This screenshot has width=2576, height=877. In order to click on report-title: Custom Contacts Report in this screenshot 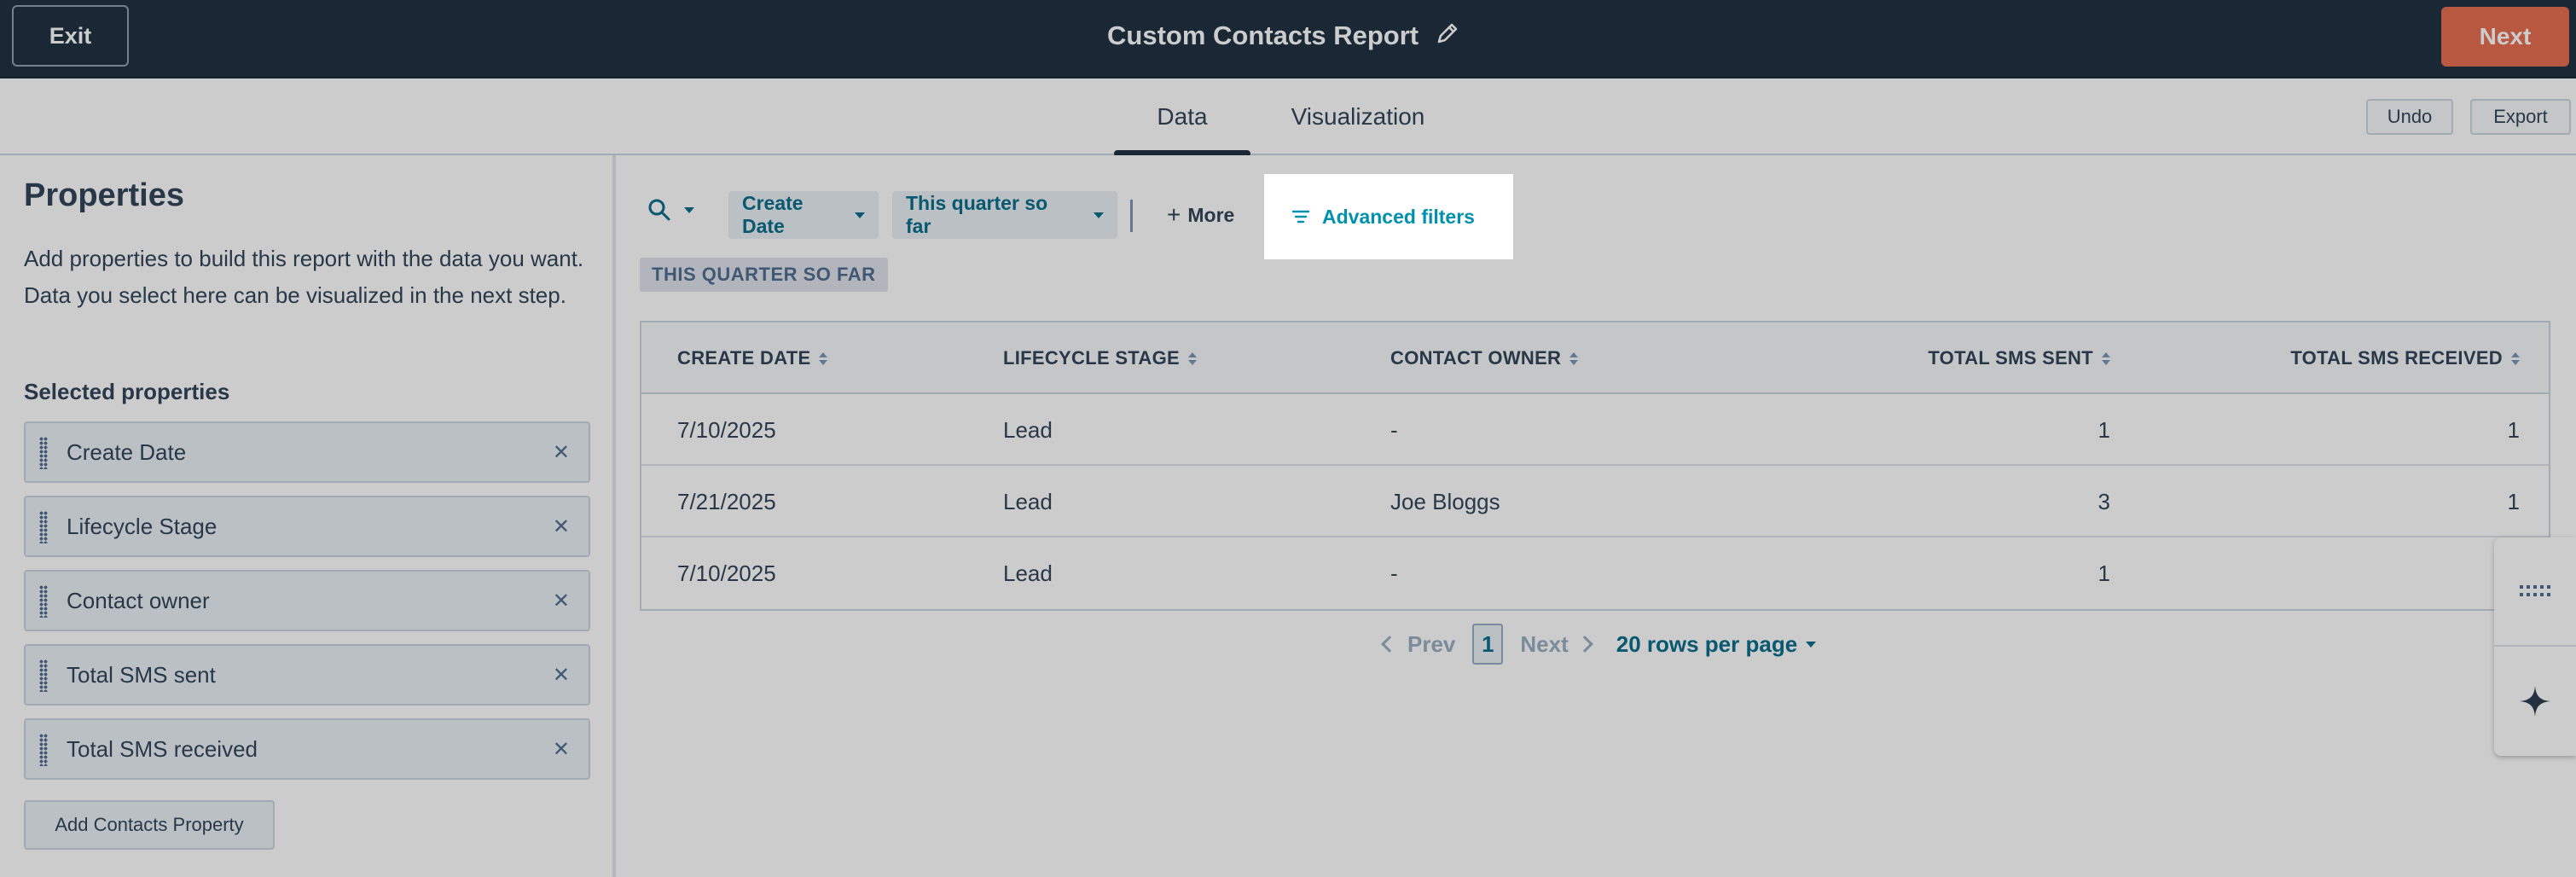, I will do `click(1263, 35)`.